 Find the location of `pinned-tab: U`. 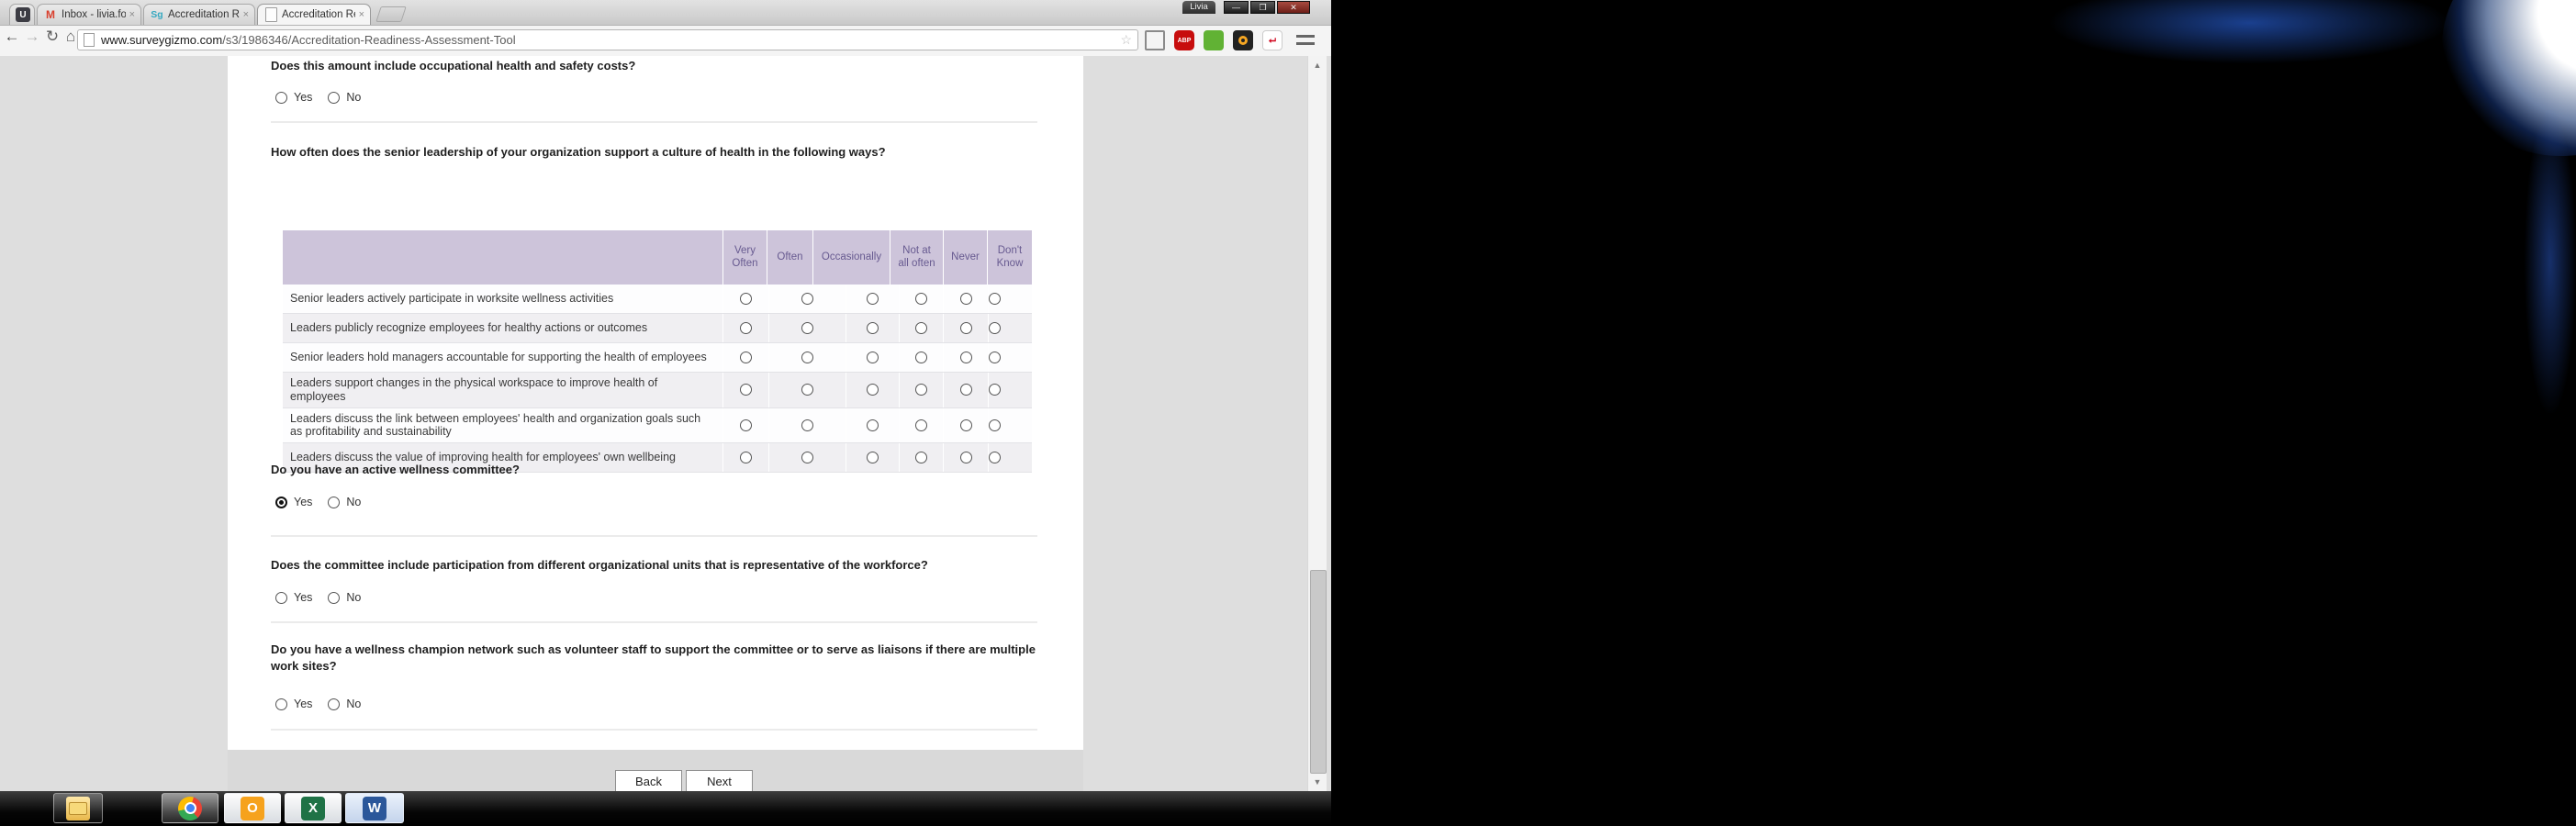

pinned-tab: U is located at coordinates (22, 14).